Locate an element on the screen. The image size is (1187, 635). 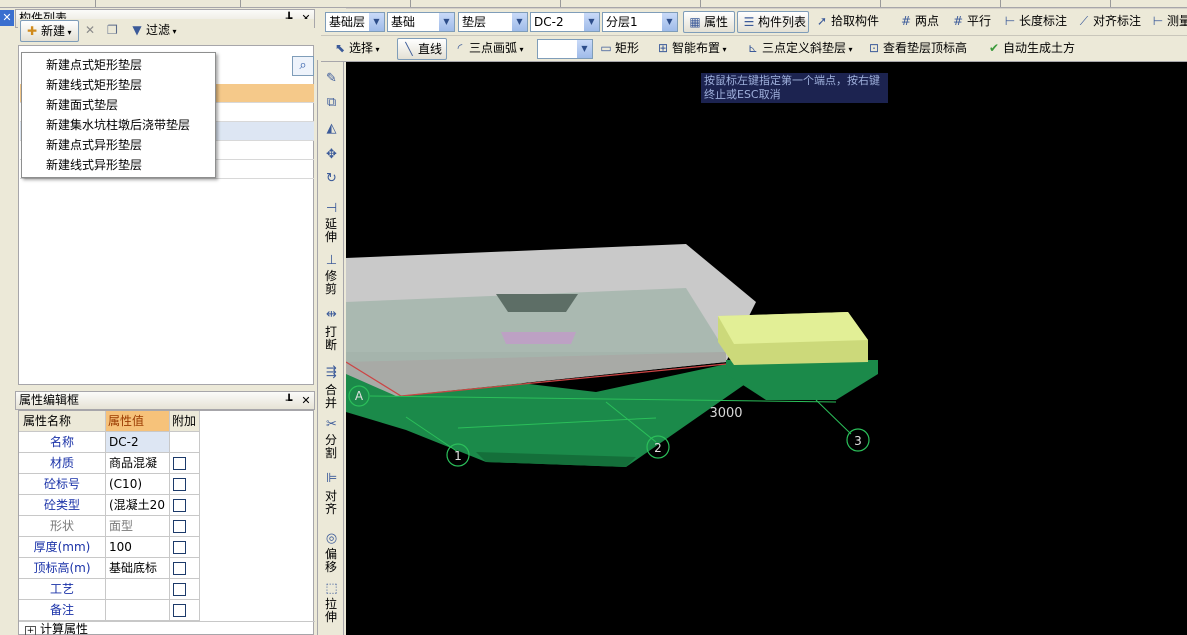
parallel-button: # 平行 is located at coordinates (972, 22).